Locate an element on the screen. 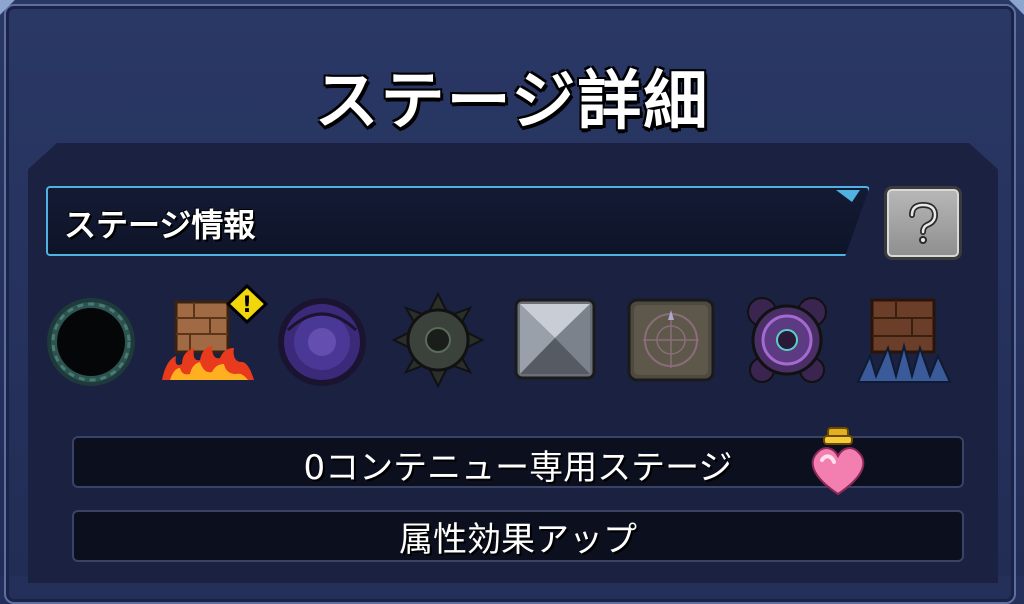  warning-mark: ! is located at coordinates (247, 305).